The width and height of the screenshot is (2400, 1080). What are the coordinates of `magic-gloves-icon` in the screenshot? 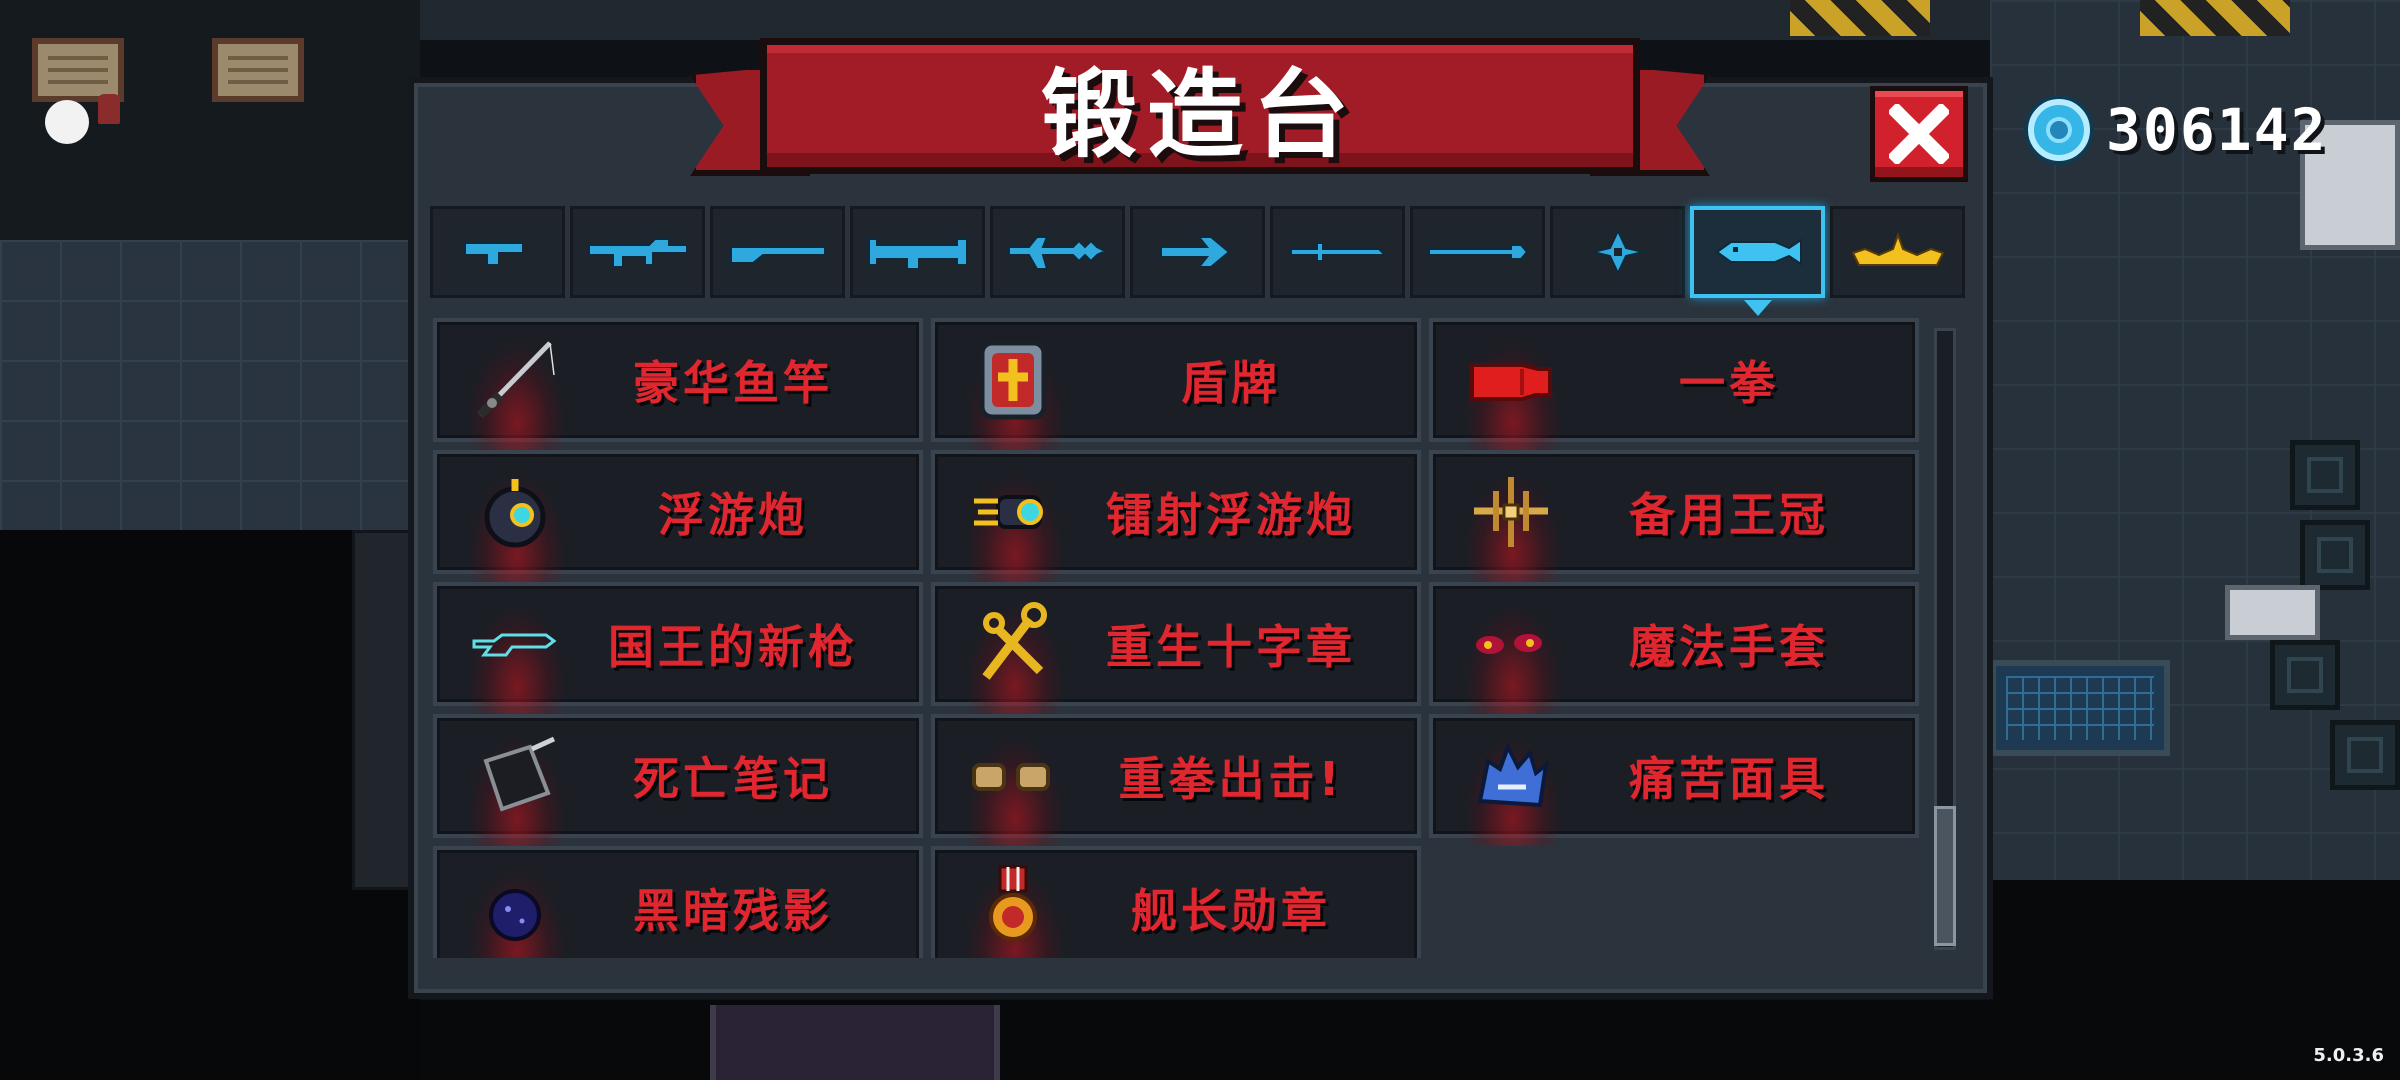 It's located at (1509, 644).